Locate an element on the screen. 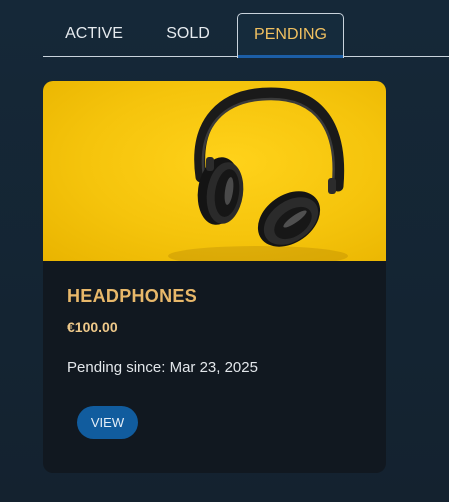 The width and height of the screenshot is (449, 502). tab-active: ACTIVE is located at coordinates (94, 35).